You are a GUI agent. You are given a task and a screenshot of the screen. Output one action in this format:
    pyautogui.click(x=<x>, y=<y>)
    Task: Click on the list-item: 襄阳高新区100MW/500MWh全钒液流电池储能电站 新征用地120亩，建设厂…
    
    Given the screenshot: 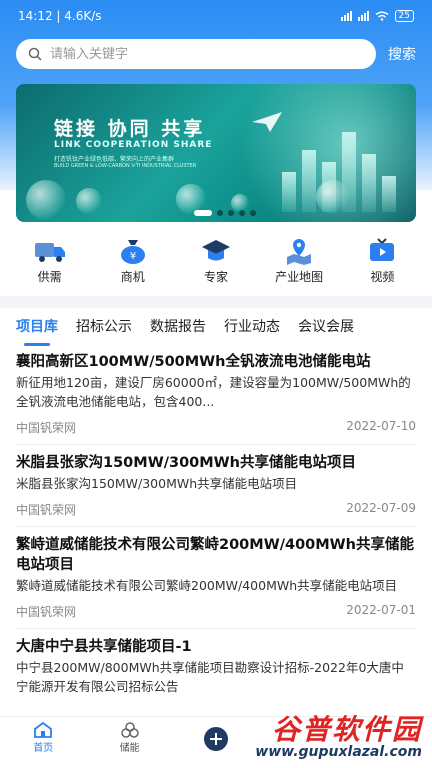 What is the action you would take?
    pyautogui.click(x=216, y=398)
    